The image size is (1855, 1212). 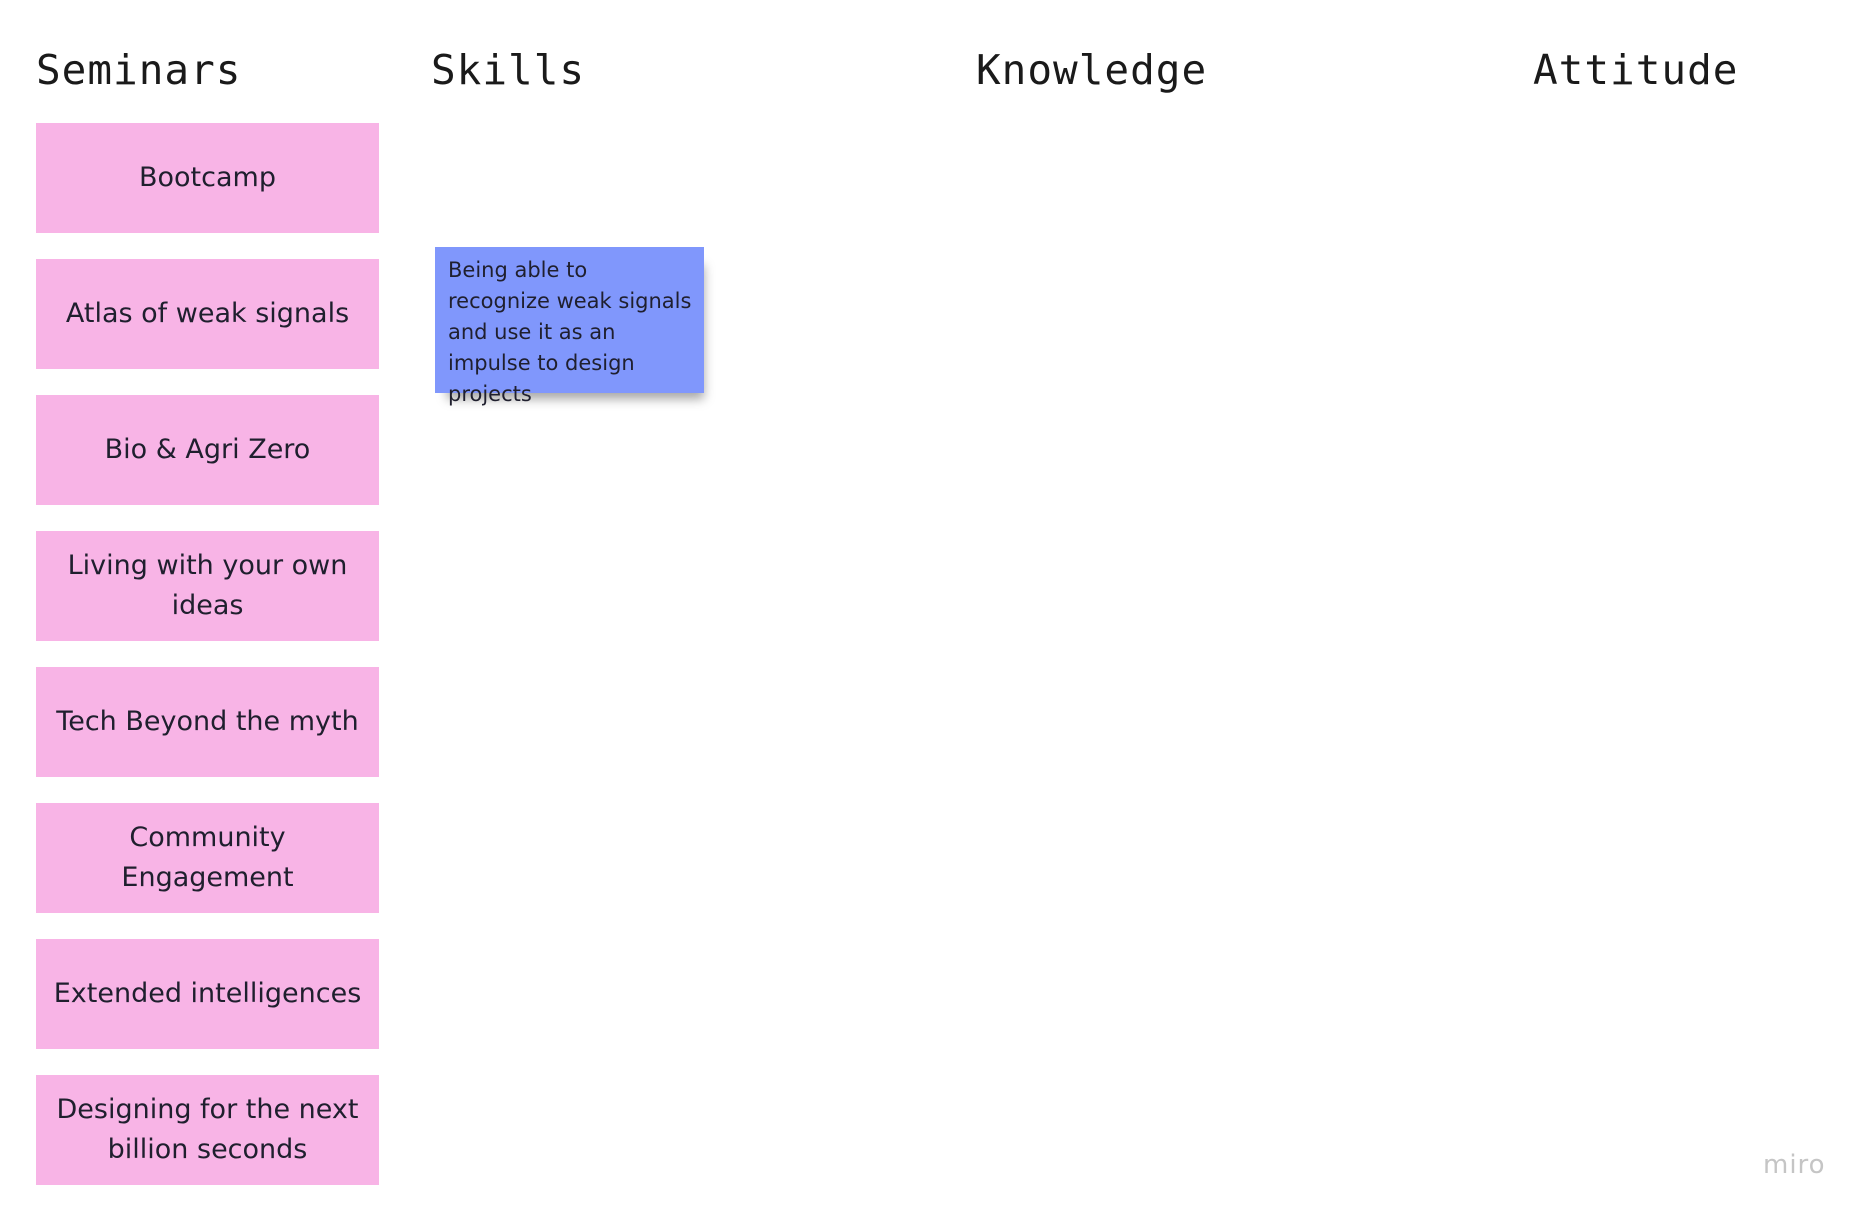 What do you see at coordinates (207, 722) in the screenshot?
I see `sticky-note-tech-beyond-the-myth: Tech Beyond the myth` at bounding box center [207, 722].